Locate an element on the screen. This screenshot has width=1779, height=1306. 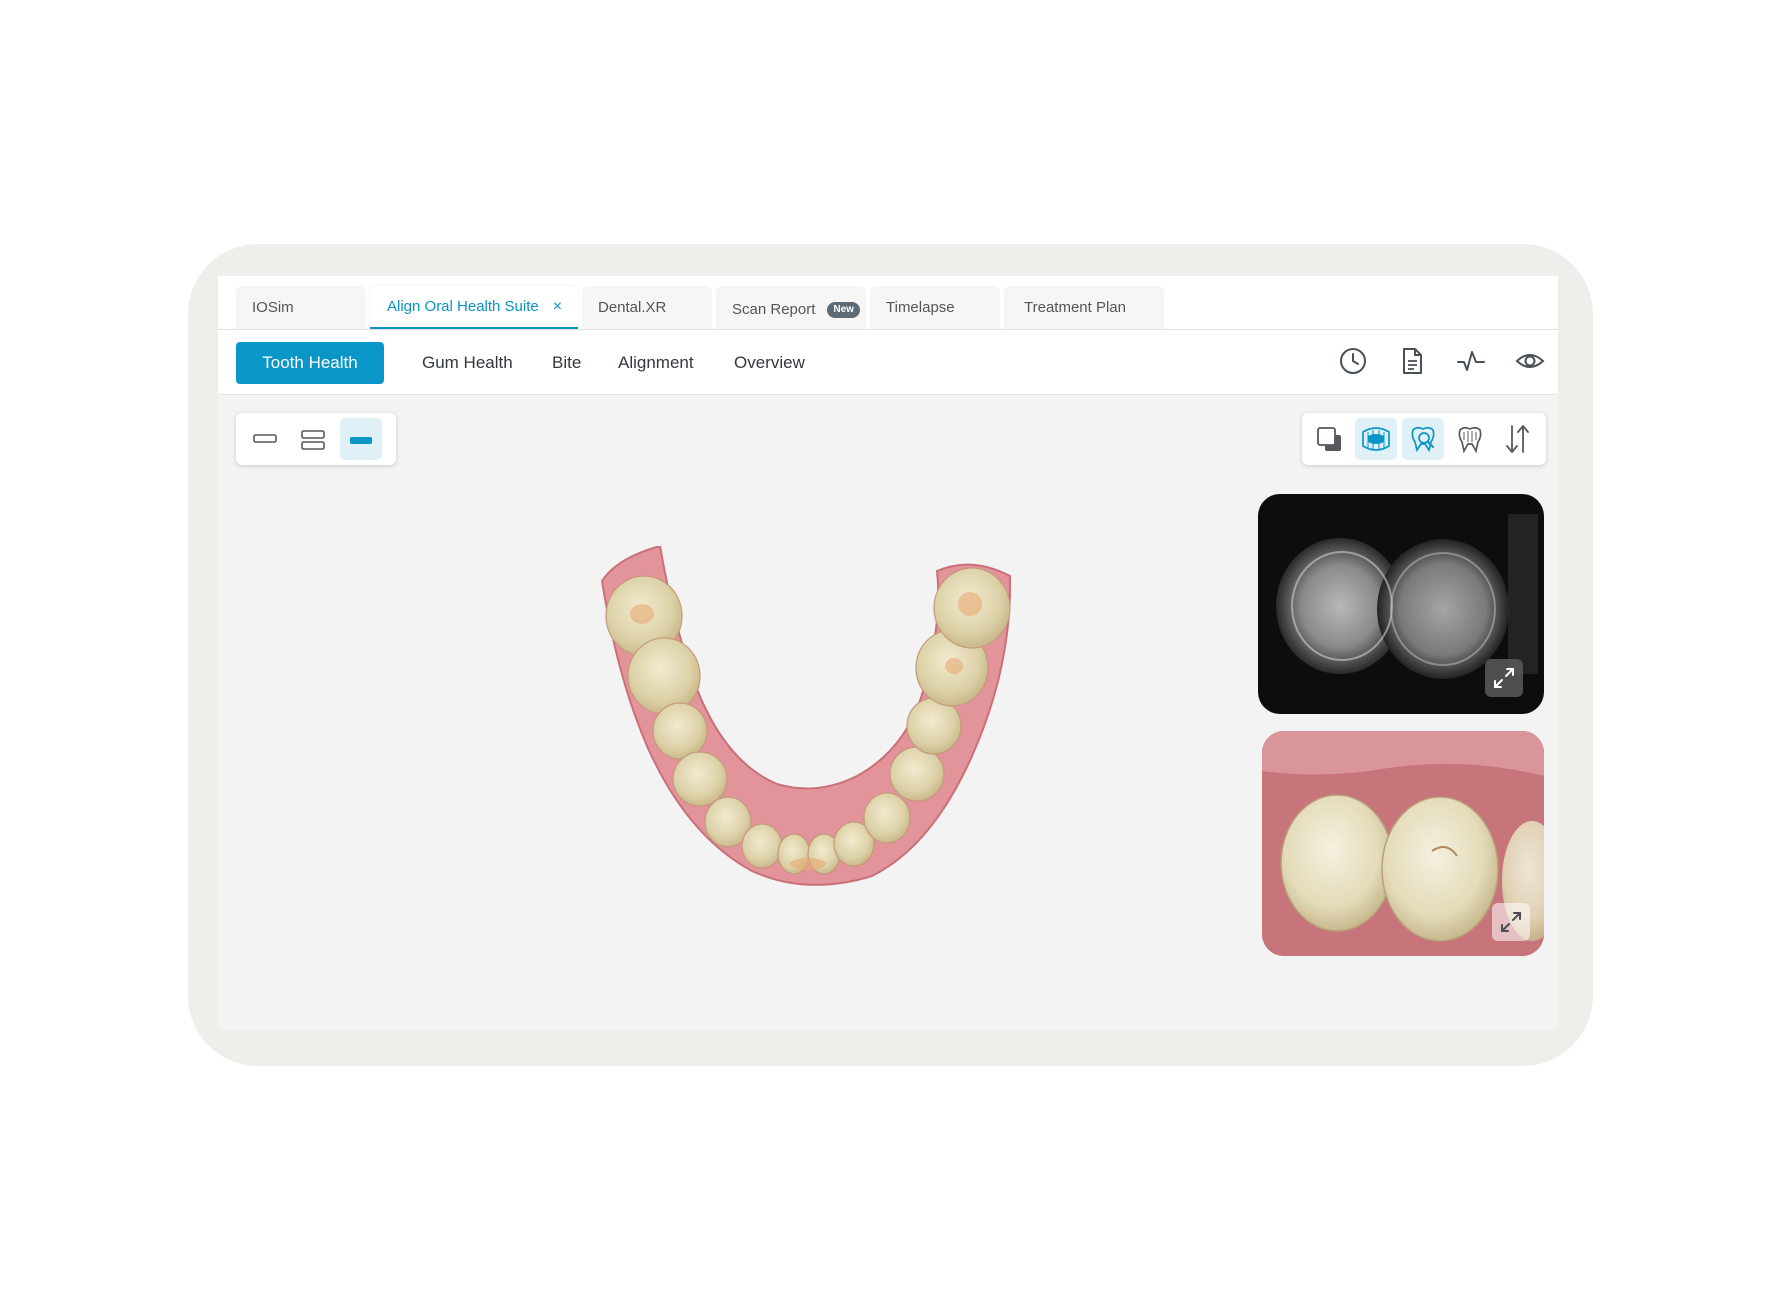
view-toolbox is located at coordinates (1424, 439).